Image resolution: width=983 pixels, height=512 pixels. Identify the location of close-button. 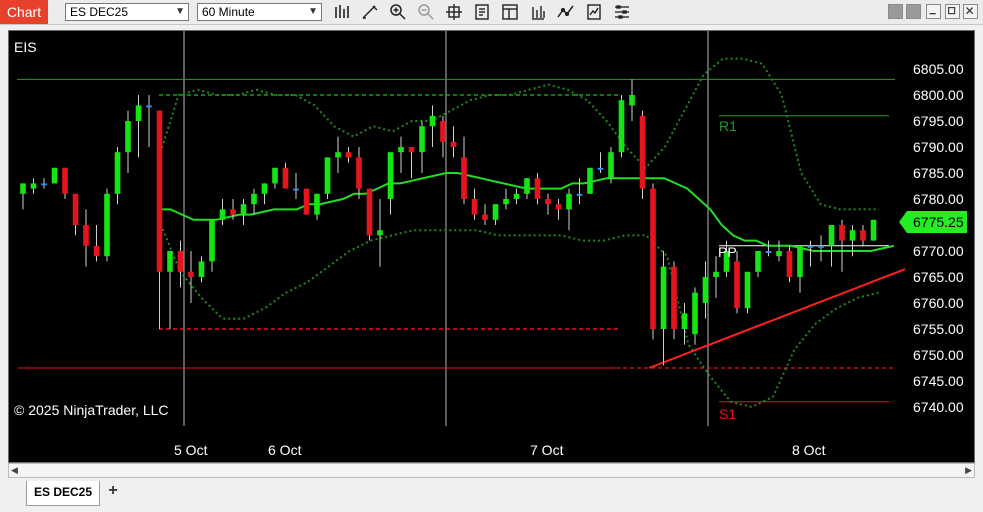
(970, 11).